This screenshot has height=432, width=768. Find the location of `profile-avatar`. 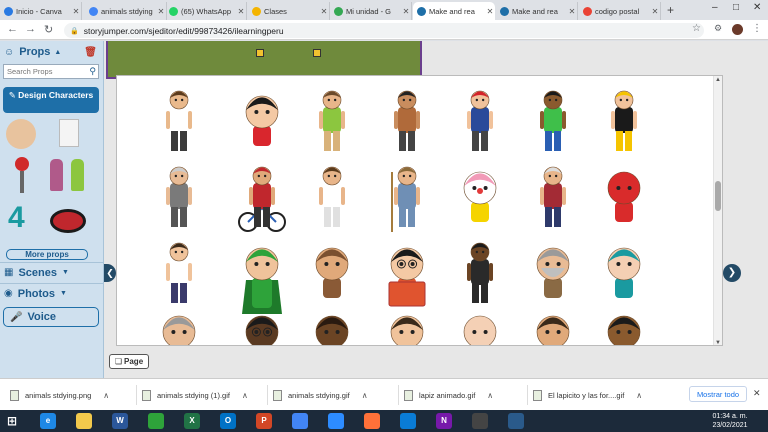

profile-avatar is located at coordinates (737, 29).